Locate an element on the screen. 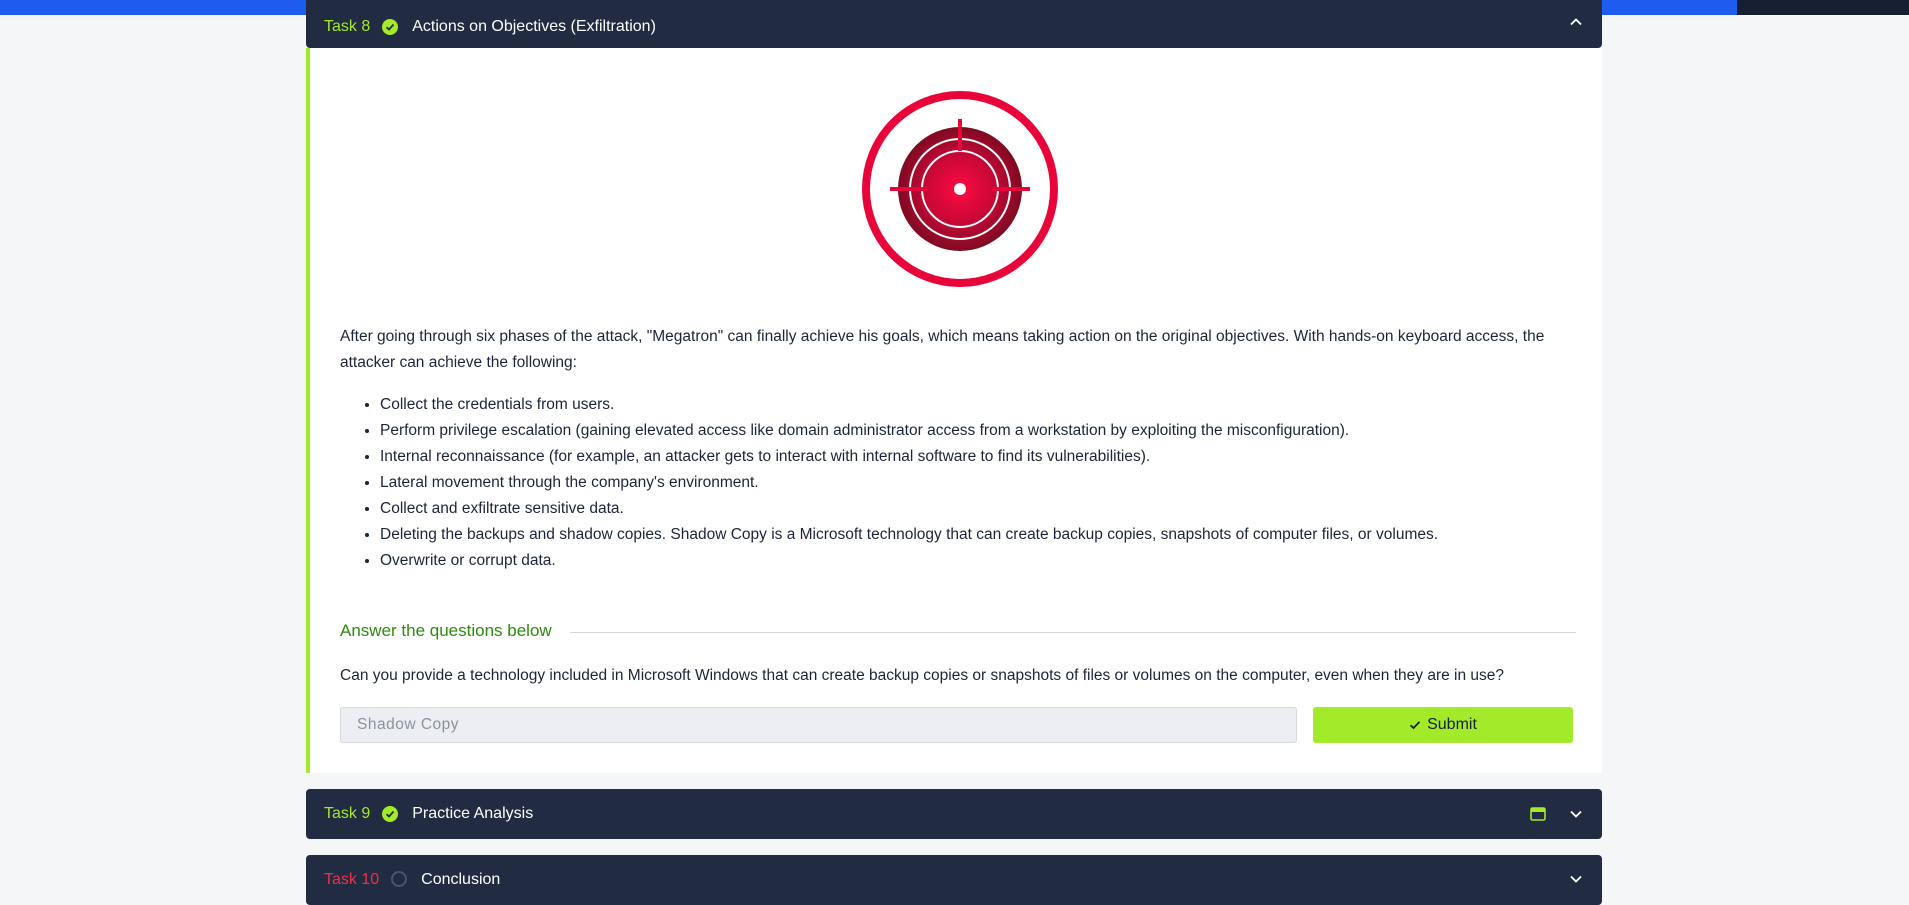 The height and width of the screenshot is (905, 1909). answer-input is located at coordinates (818, 725).